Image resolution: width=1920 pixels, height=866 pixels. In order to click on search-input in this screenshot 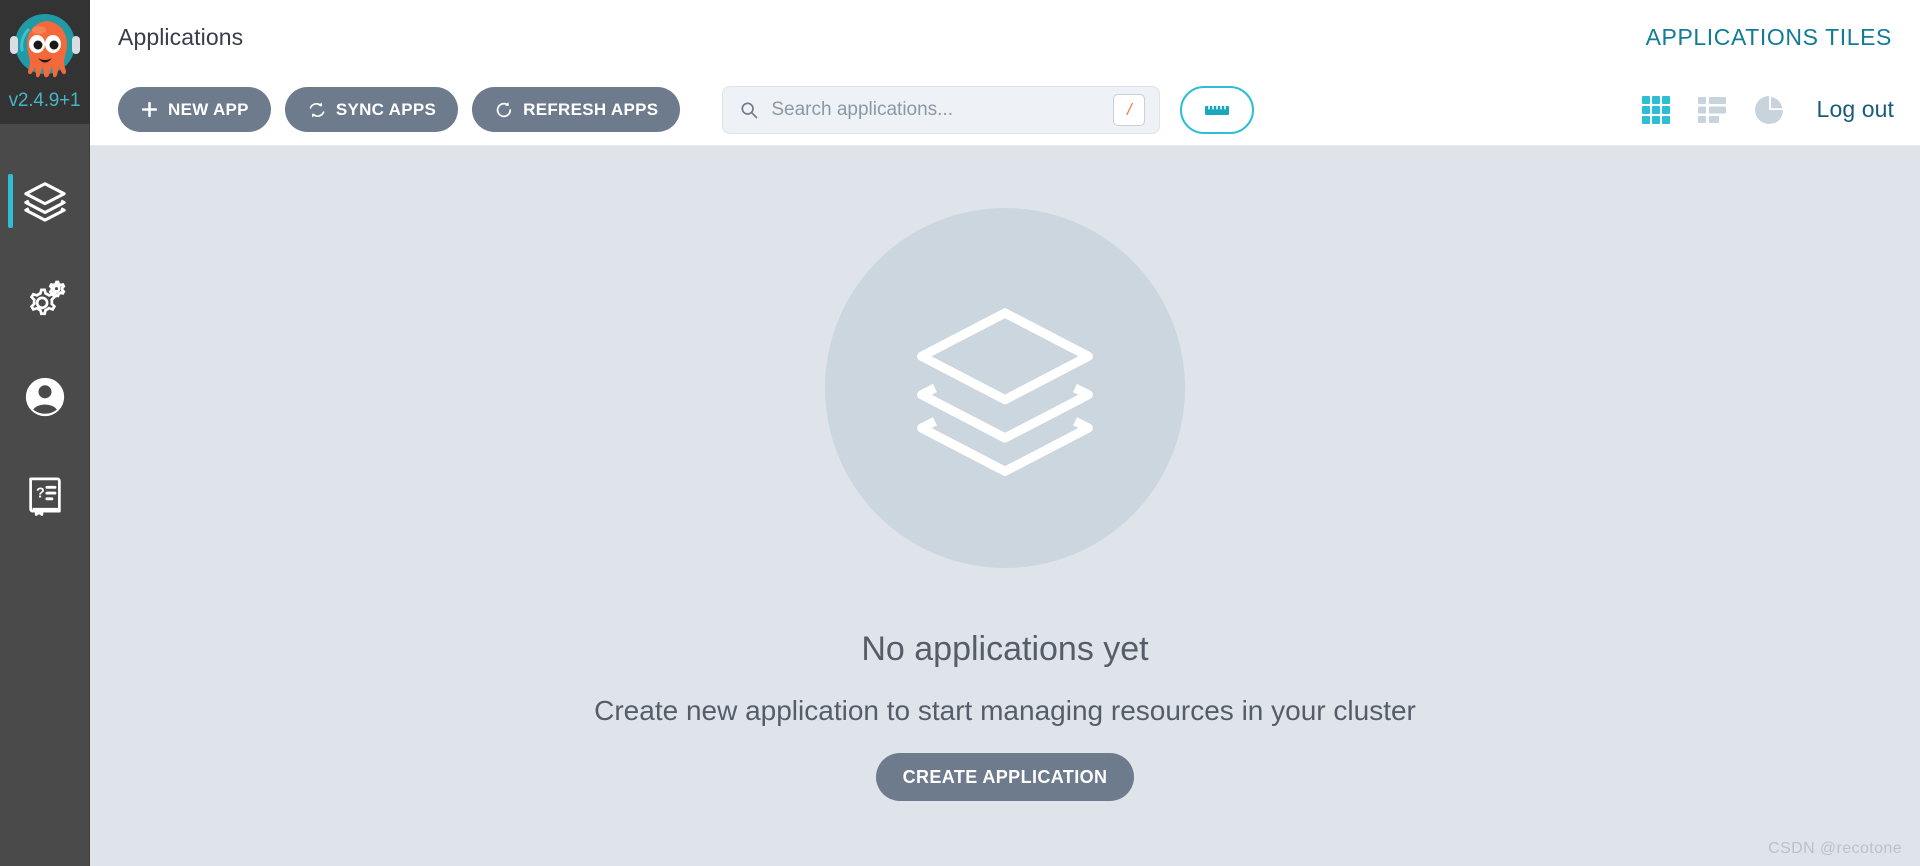, I will do `click(942, 109)`.